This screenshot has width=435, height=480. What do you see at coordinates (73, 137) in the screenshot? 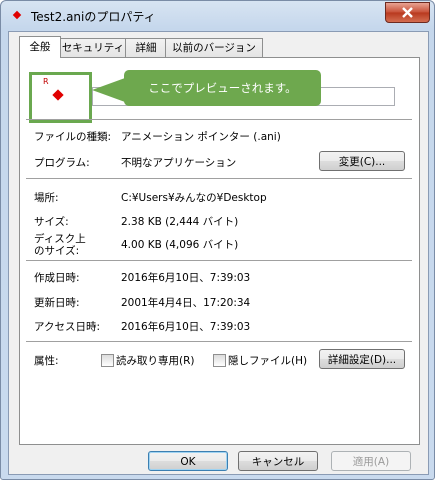
I see `file-type-label: ファイルの種類:` at bounding box center [73, 137].